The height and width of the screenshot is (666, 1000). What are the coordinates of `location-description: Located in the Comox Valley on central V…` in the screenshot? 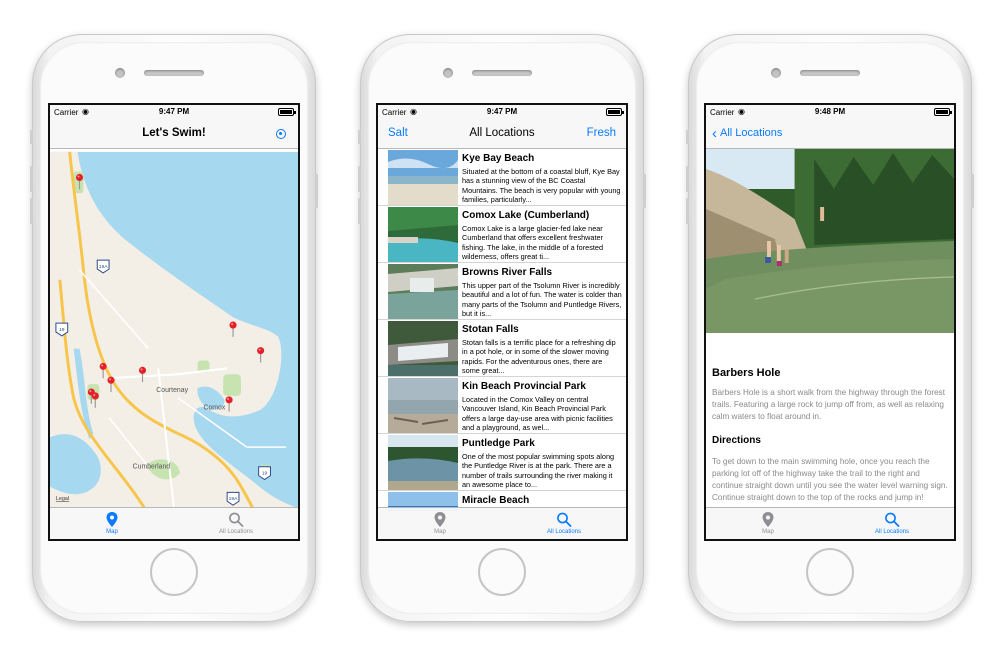 It's located at (537, 414).